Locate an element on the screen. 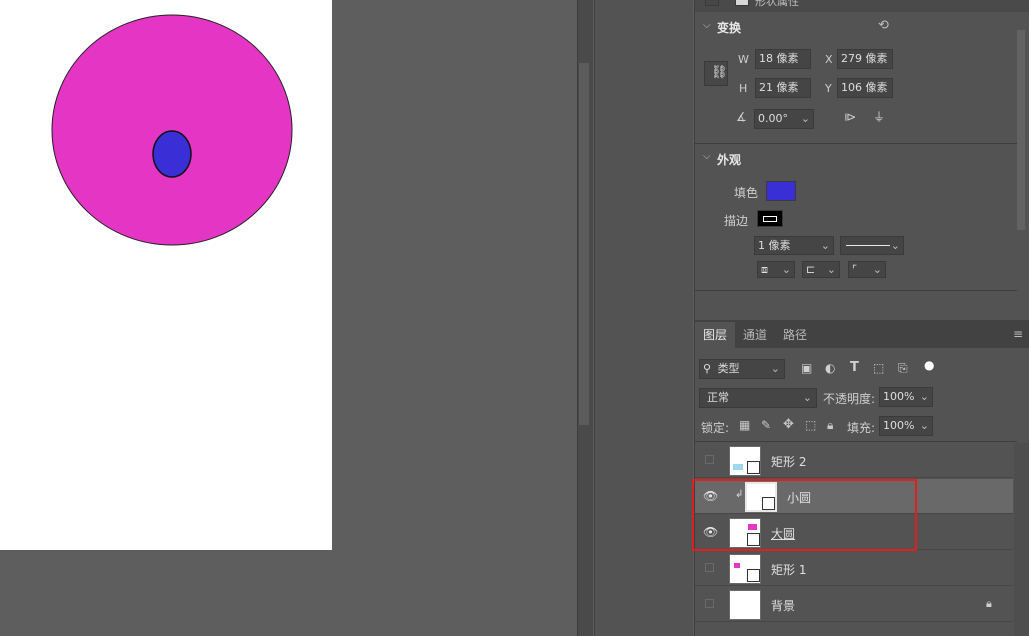 The height and width of the screenshot is (636, 1029). type-layer-filter-icon: T is located at coordinates (854, 367).